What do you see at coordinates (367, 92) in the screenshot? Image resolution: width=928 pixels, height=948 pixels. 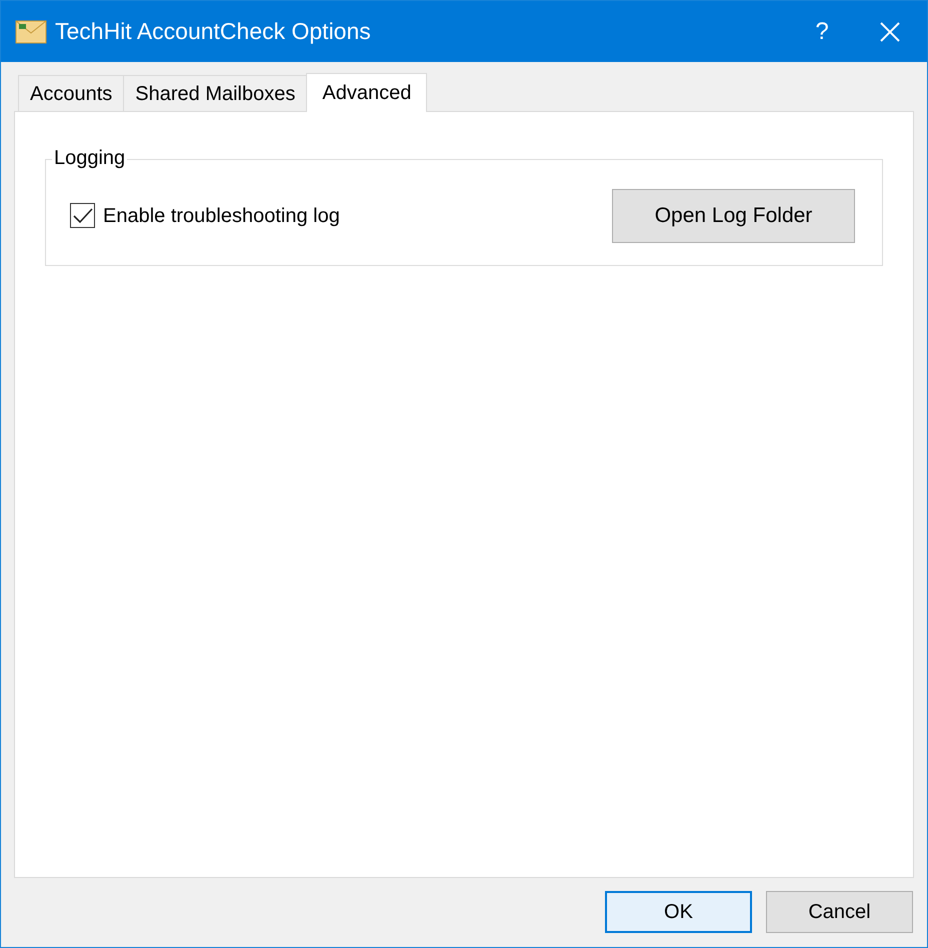 I see `tab: Advanced` at bounding box center [367, 92].